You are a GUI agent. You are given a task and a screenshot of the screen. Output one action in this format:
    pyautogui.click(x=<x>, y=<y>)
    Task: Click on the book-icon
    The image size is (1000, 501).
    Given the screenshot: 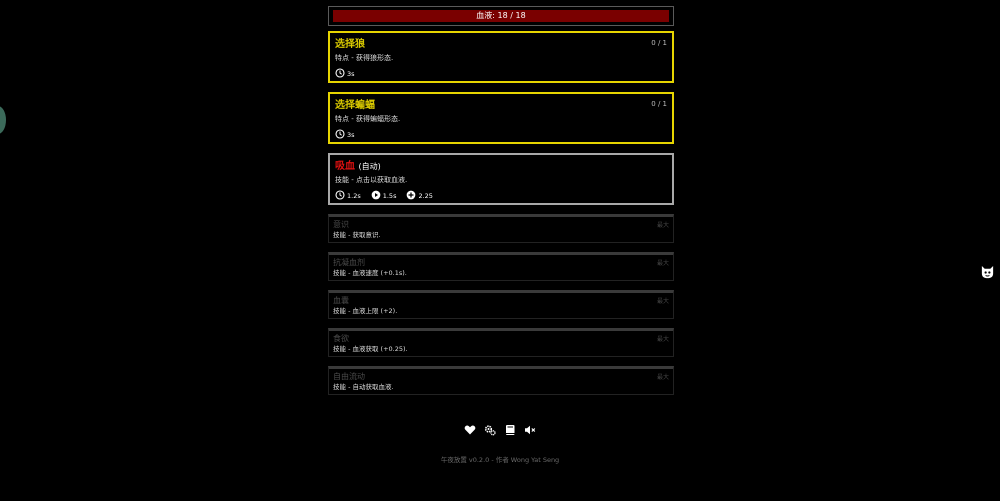 What is the action you would take?
    pyautogui.click(x=510, y=429)
    